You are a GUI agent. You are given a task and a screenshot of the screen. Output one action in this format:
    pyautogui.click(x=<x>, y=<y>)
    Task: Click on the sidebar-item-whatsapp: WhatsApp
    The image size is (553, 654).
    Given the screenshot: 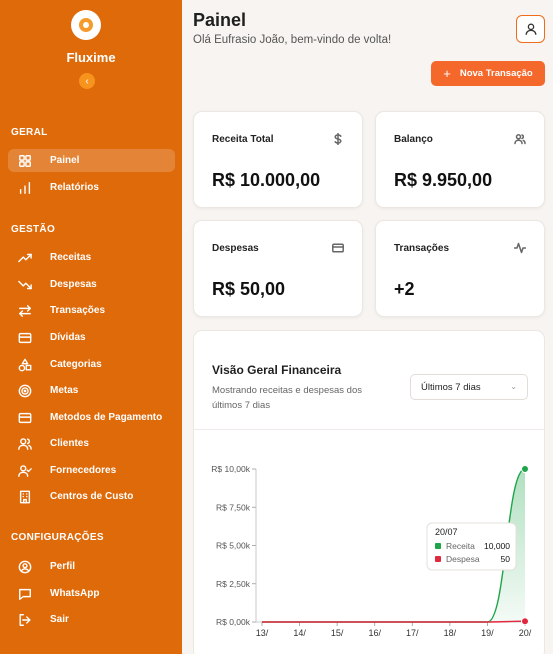 What is the action you would take?
    pyautogui.click(x=91, y=593)
    